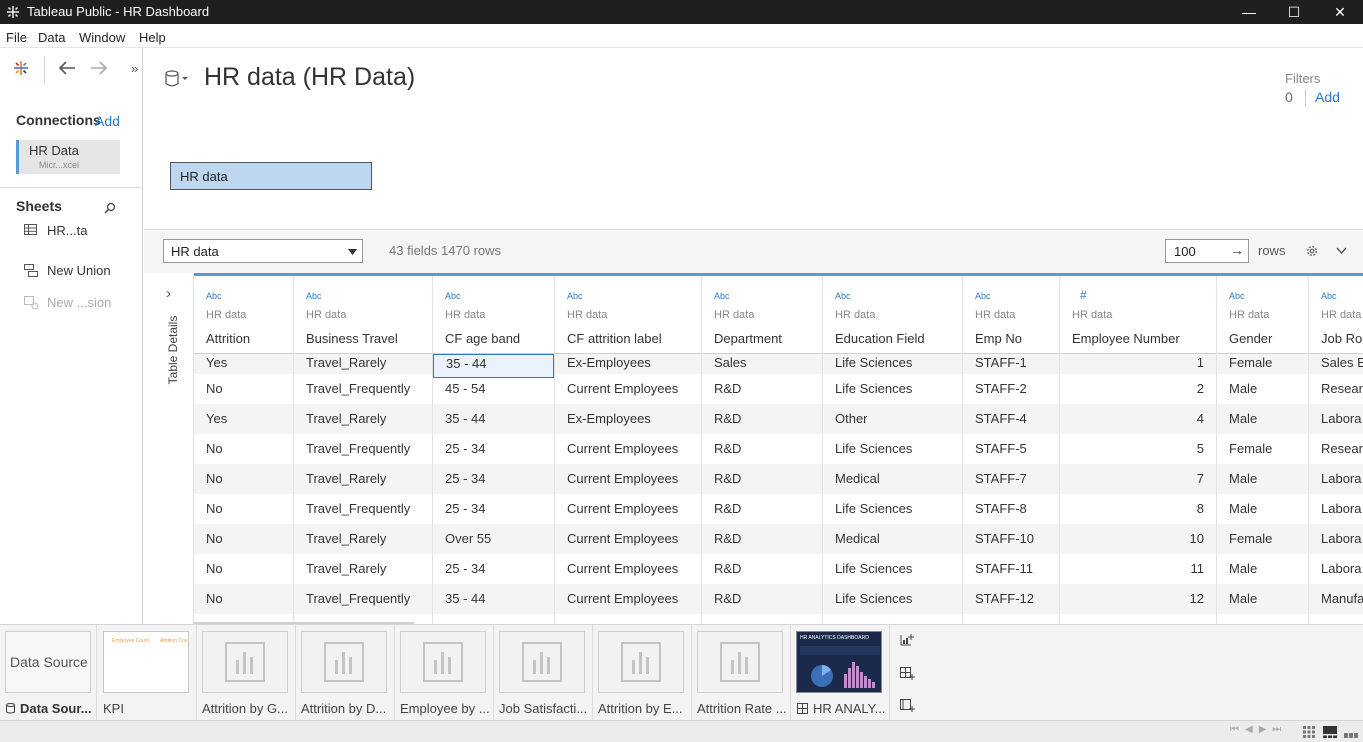 The width and height of the screenshot is (1363, 742). I want to click on column-header: Abc HR data Department, so click(762, 315).